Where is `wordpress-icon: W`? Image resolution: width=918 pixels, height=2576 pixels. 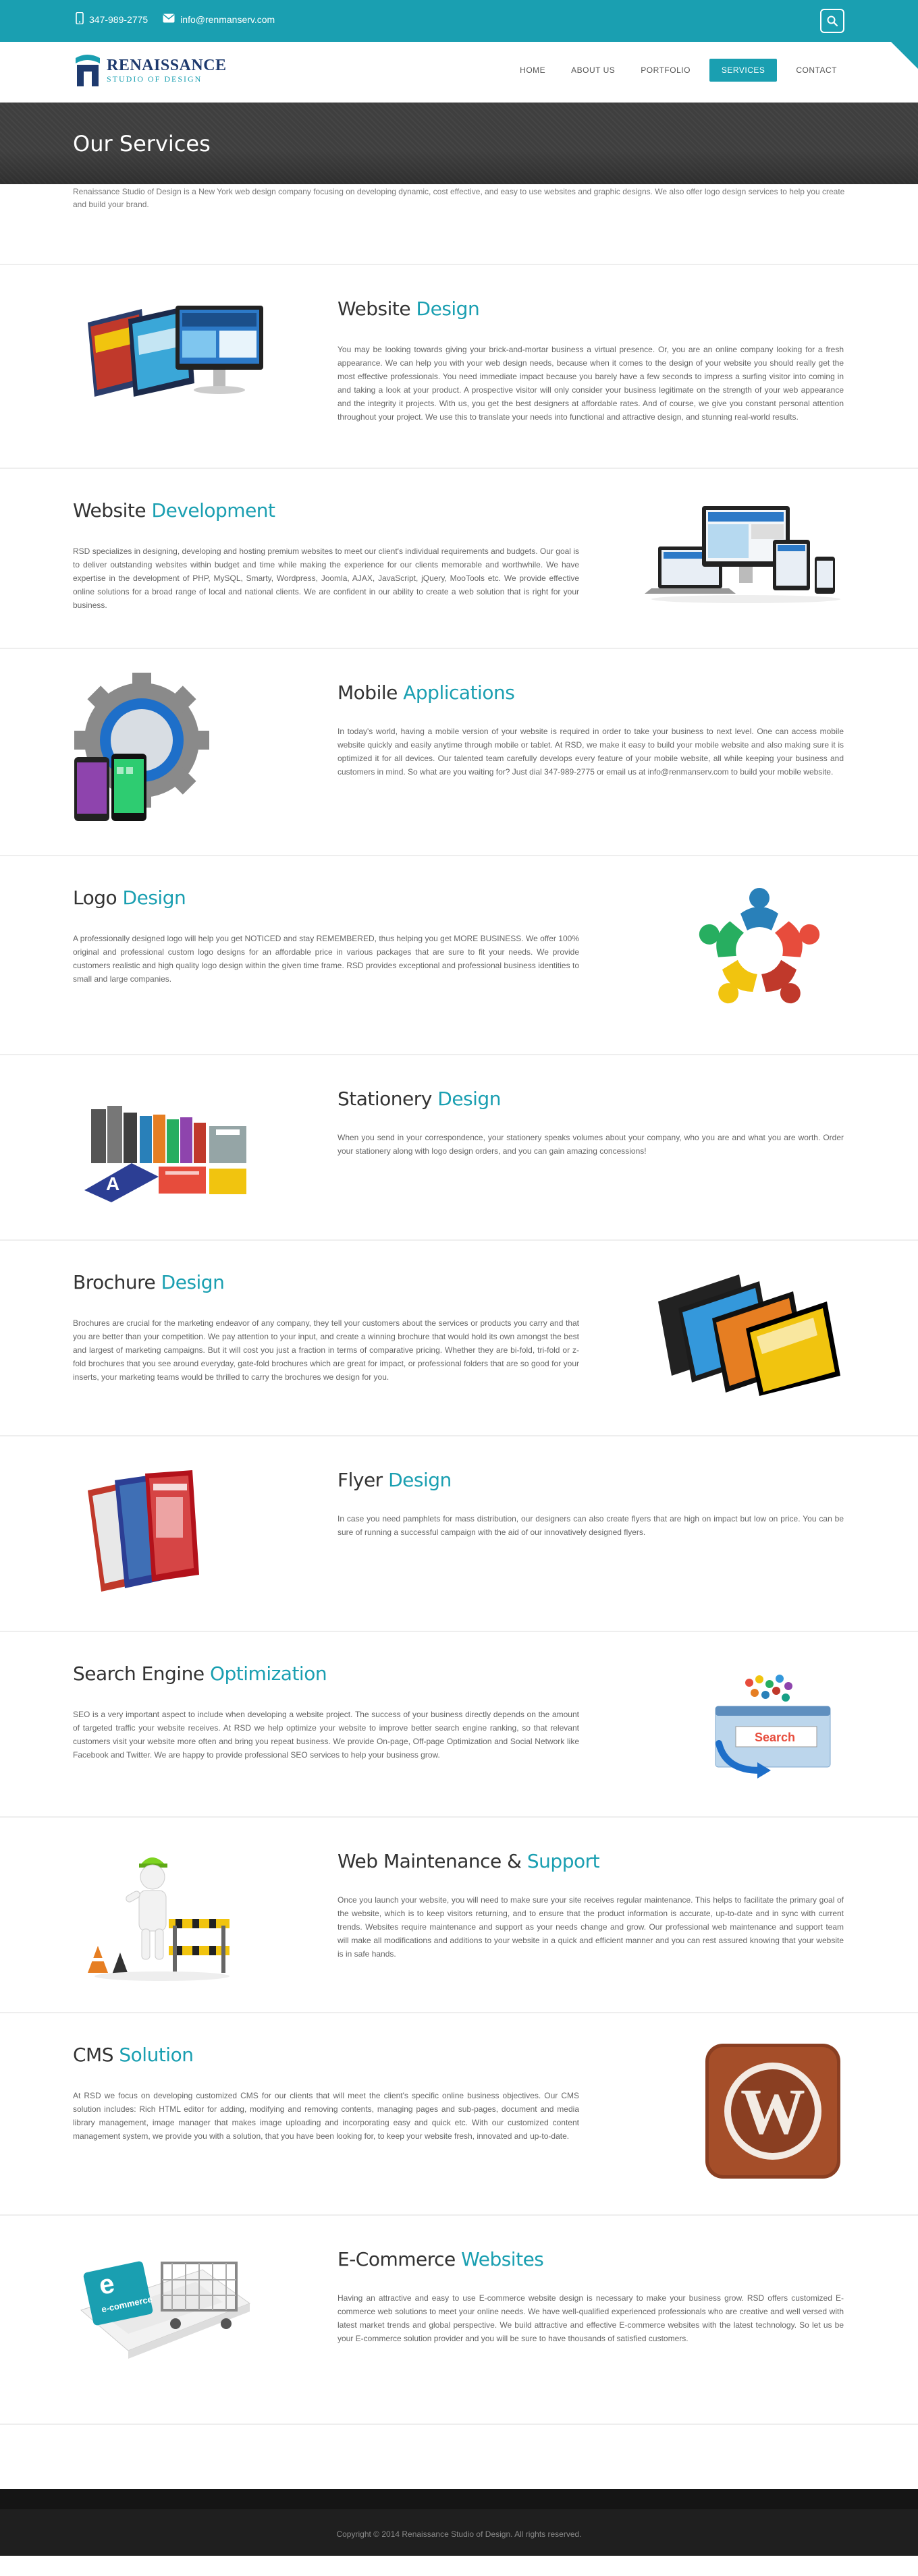 wordpress-icon: W is located at coordinates (772, 2111).